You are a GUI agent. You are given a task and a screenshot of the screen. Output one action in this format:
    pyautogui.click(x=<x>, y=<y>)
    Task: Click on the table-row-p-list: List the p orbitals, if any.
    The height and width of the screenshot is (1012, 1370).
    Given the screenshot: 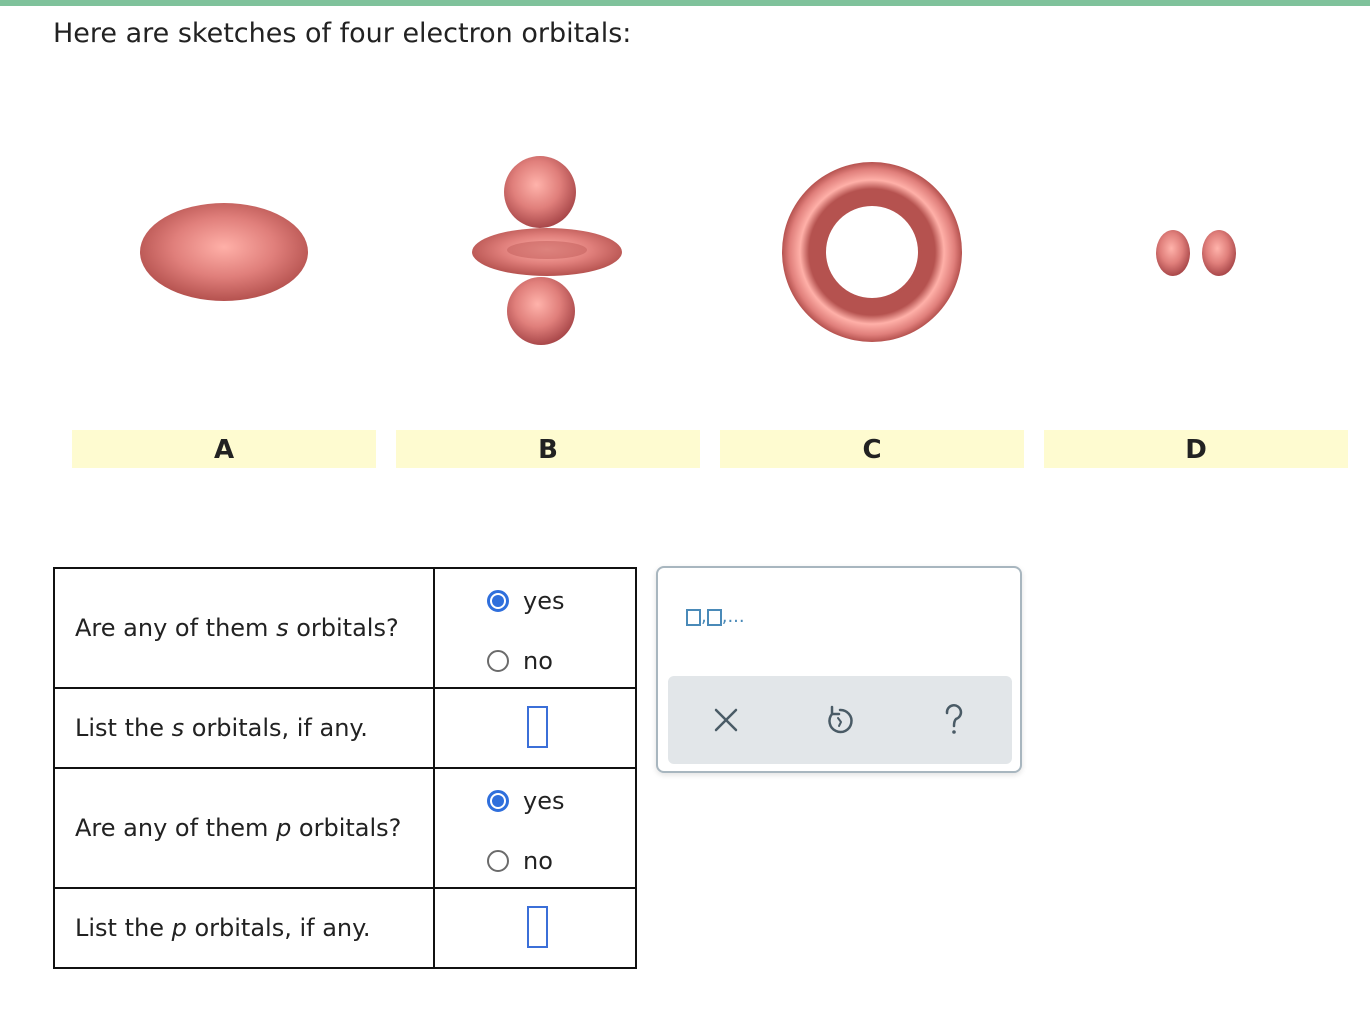 What is the action you would take?
    pyautogui.click(x=345, y=928)
    